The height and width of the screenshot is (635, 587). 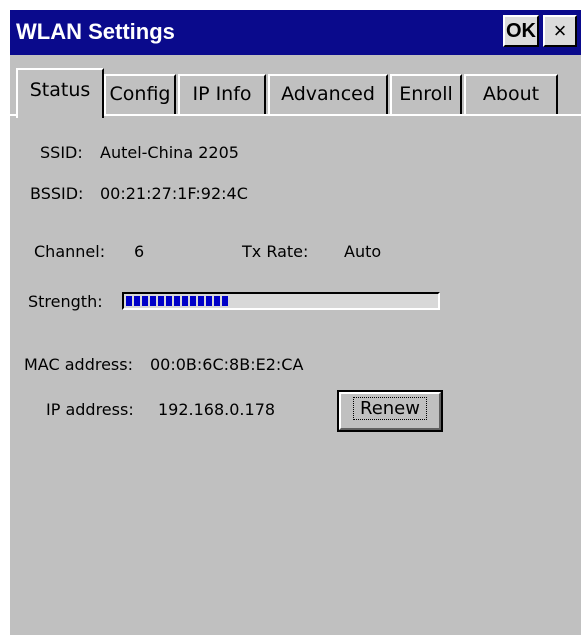 What do you see at coordinates (139, 251) in the screenshot?
I see `channel-value: 6` at bounding box center [139, 251].